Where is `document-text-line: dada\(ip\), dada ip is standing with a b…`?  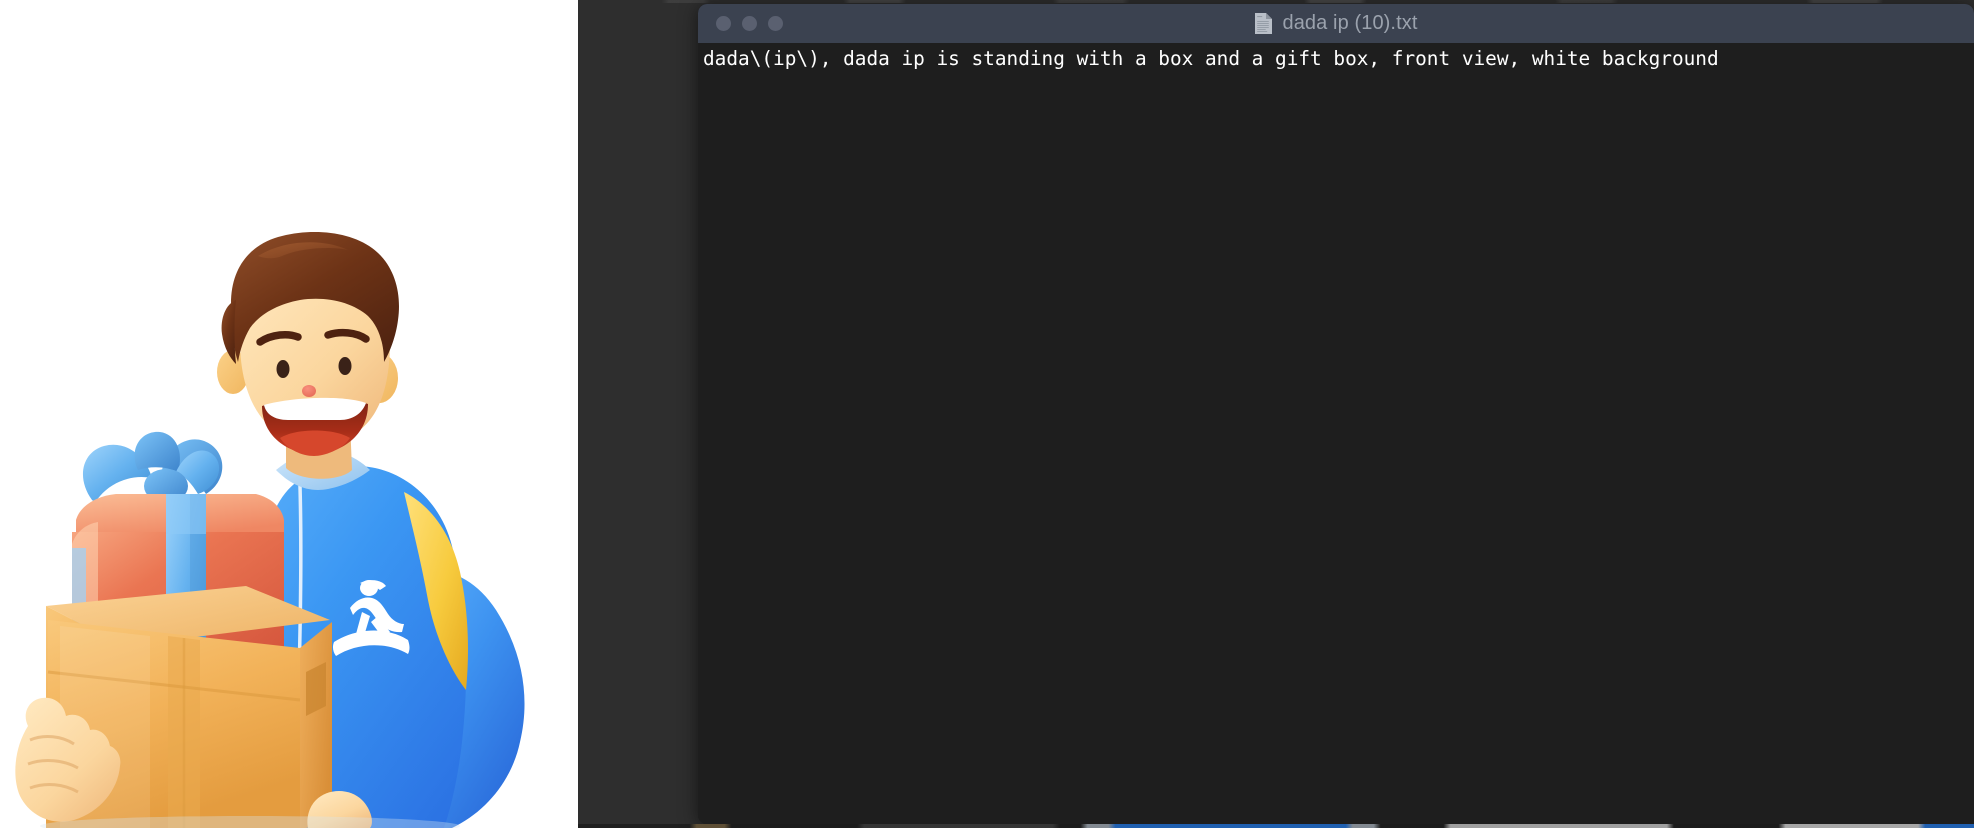 document-text-line: dada\(ip\), dada ip is standing with a b… is located at coordinates (1336, 57).